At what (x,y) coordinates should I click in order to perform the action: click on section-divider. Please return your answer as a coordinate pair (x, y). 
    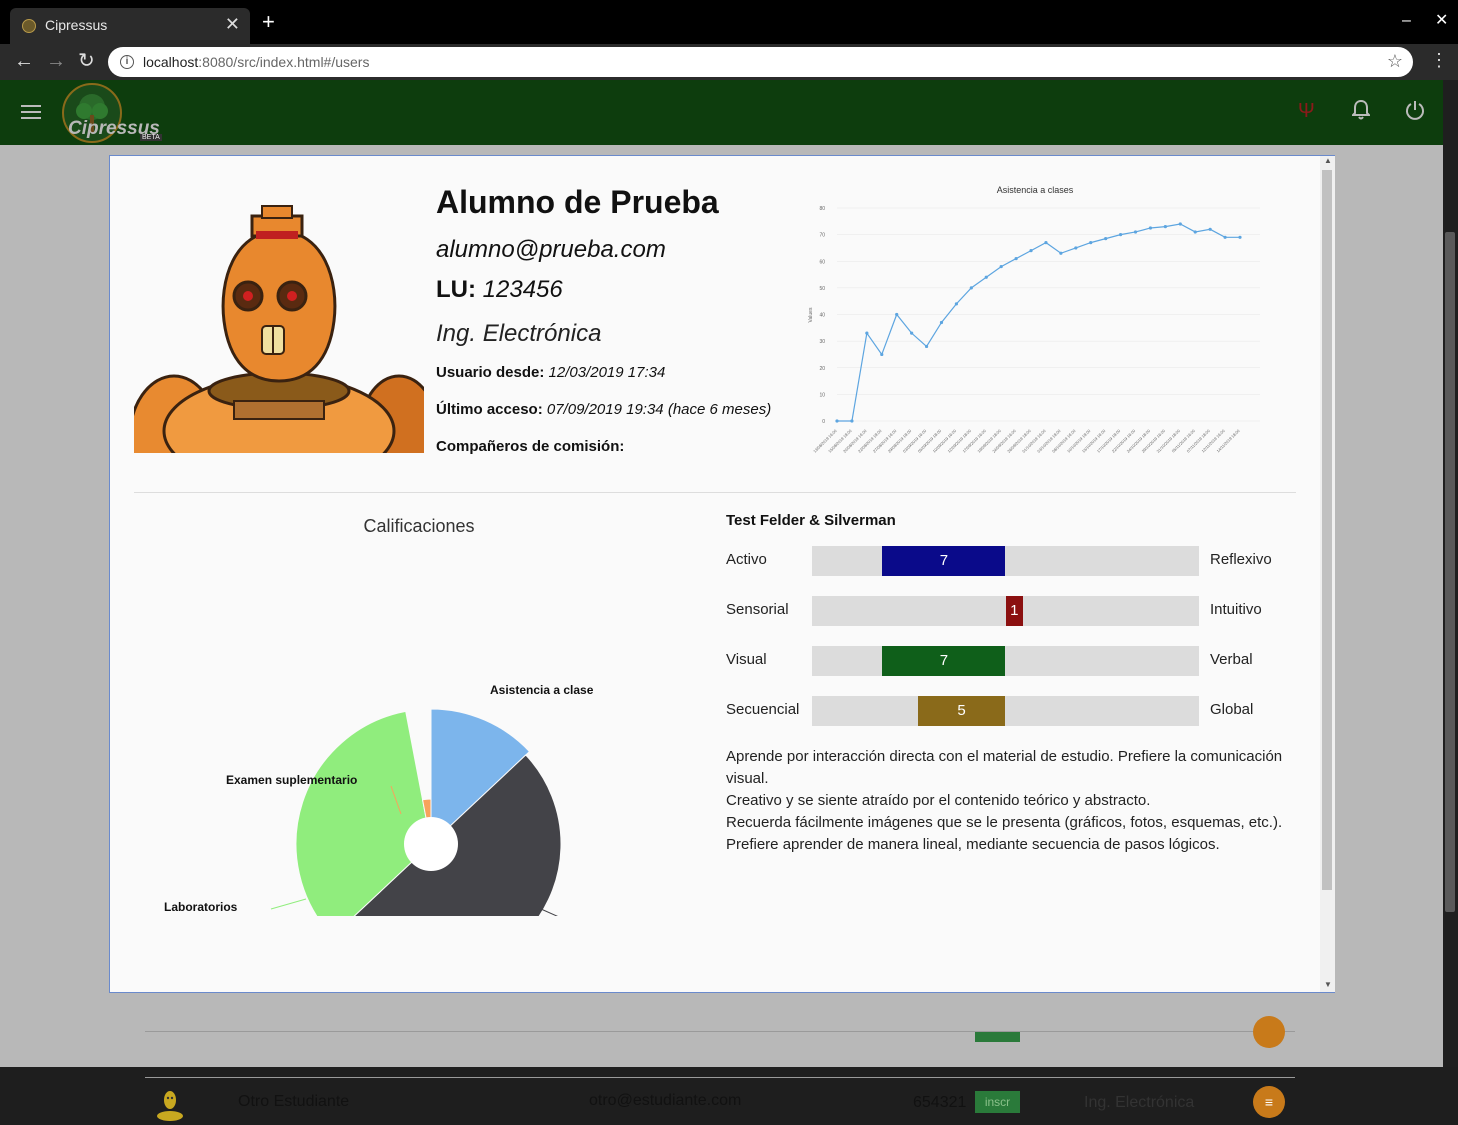
    Looking at the image, I should click on (715, 492).